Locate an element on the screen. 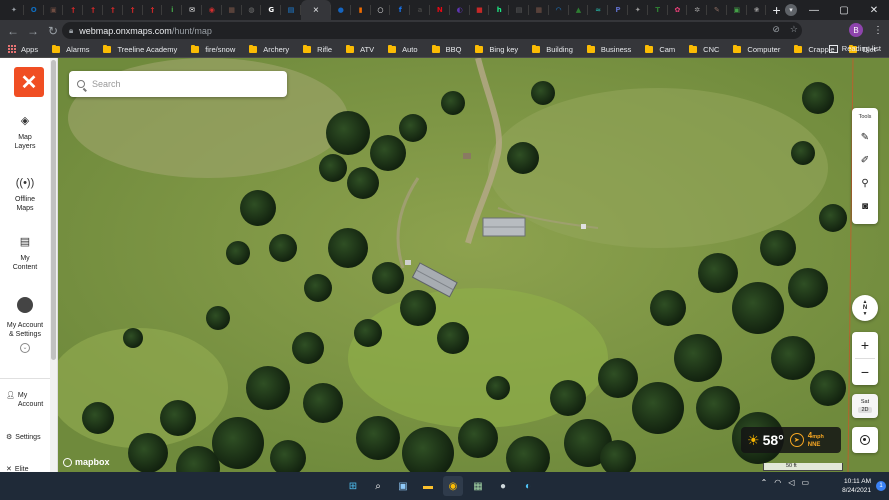 Image resolution: width=889 pixels, height=500 pixels. tab-search-button: ▾ is located at coordinates (791, 10).